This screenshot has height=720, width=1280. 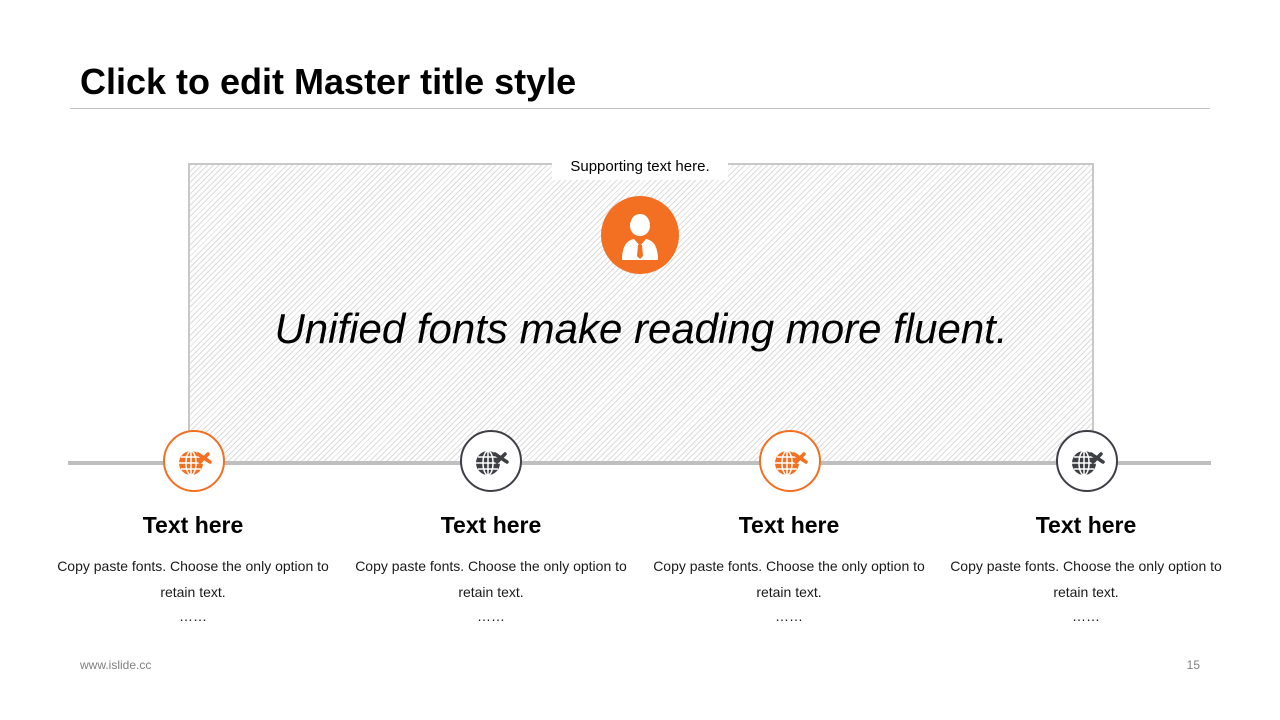 I want to click on page-number: 15, so click(x=1193, y=665).